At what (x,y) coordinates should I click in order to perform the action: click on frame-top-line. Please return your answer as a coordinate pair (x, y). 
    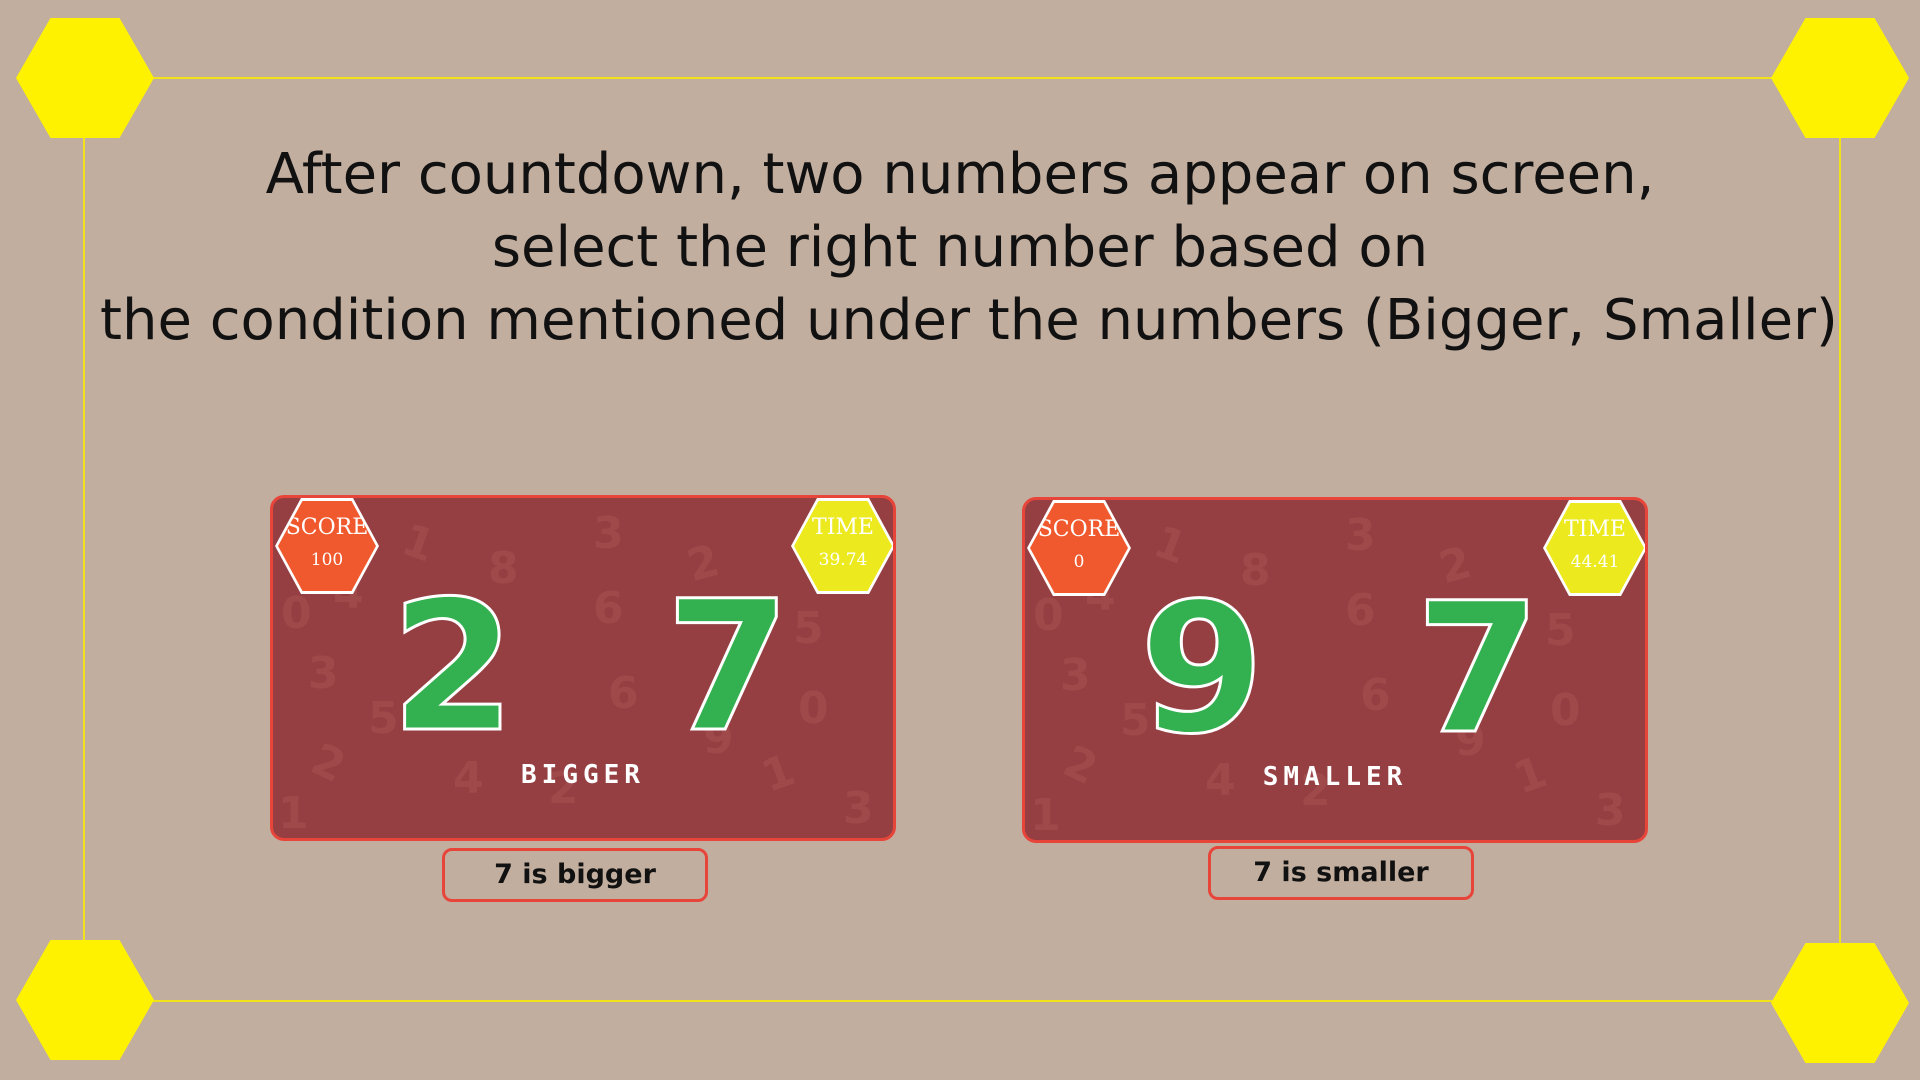
    Looking at the image, I should click on (961, 78).